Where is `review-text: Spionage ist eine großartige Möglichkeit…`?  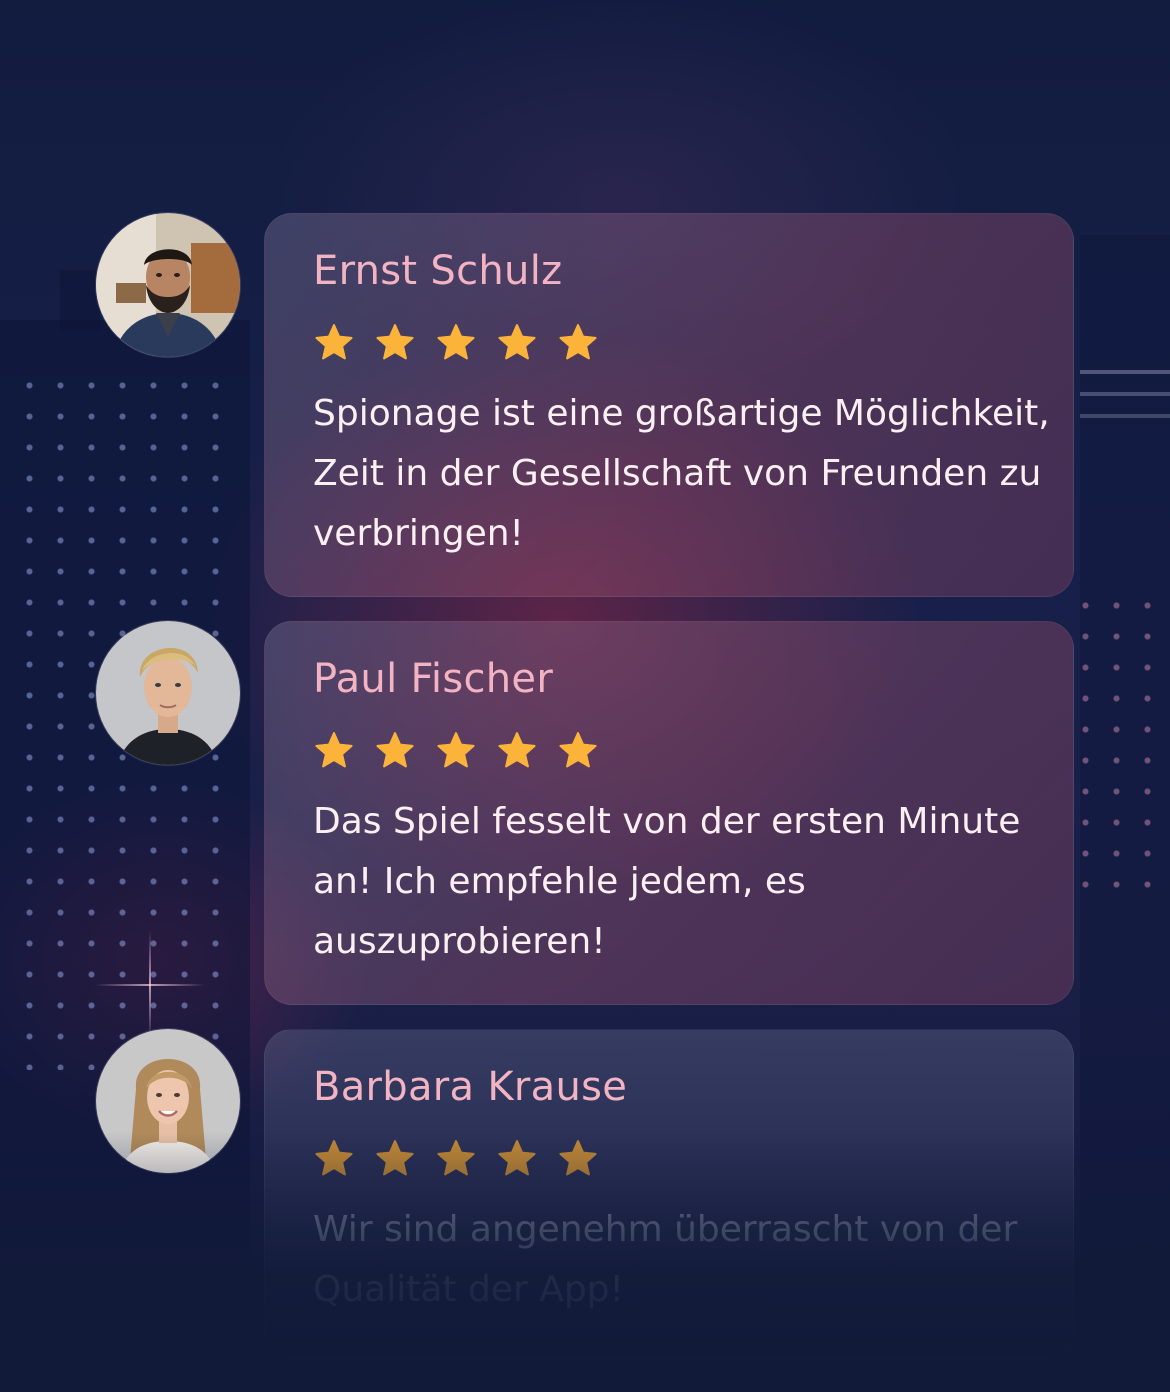
review-text: Spionage ist eine großartige Möglichkeit… is located at coordinates (681, 473).